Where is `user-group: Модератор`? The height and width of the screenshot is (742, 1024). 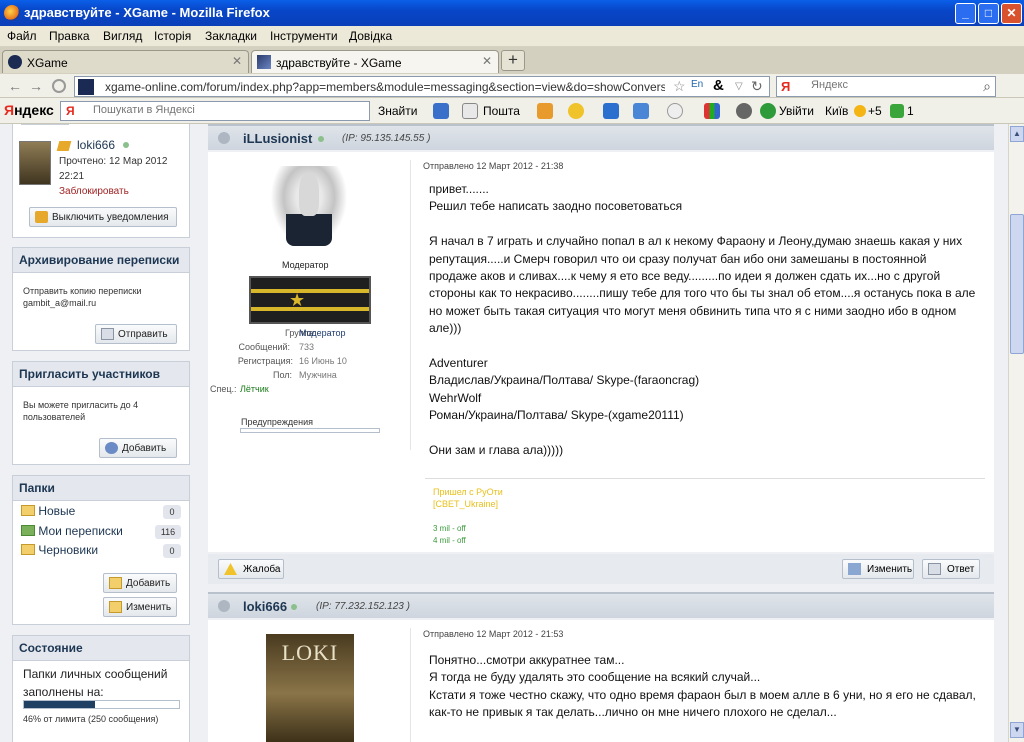 user-group: Модератор is located at coordinates (322, 333).